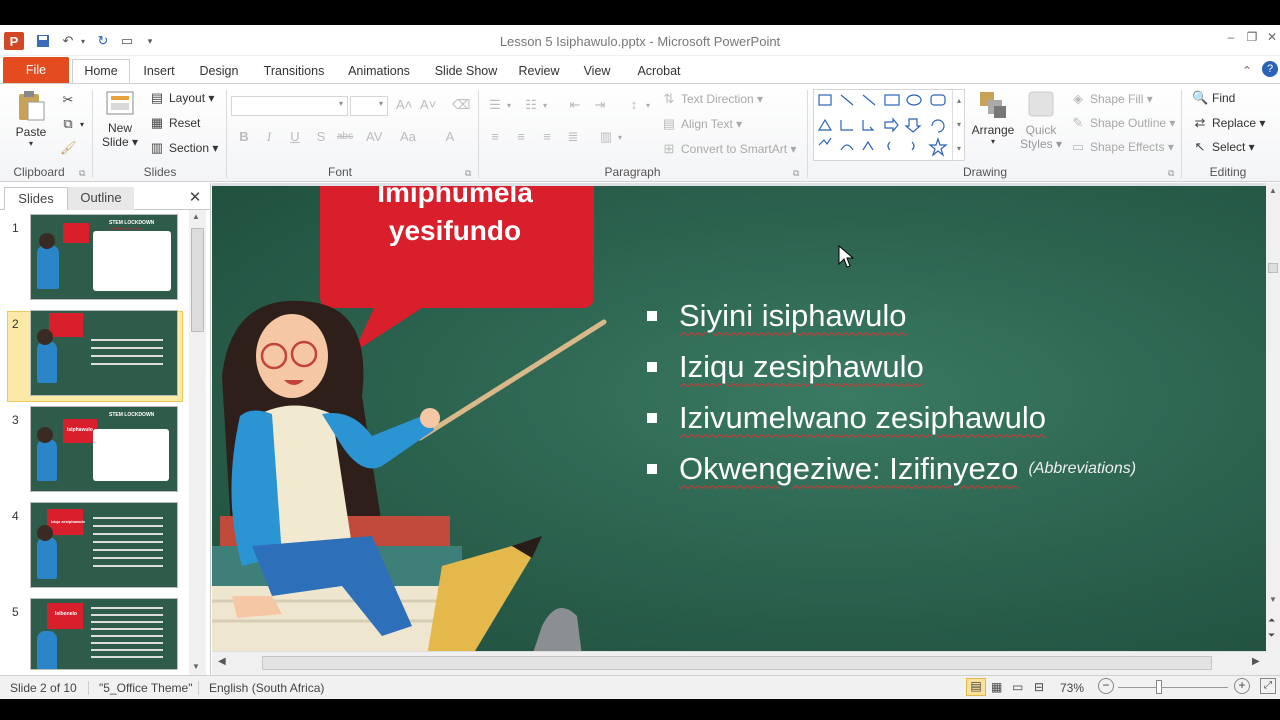  Describe the element at coordinates (455, 218) in the screenshot. I see `slide-heading: Imiphumela yesifundo` at that location.